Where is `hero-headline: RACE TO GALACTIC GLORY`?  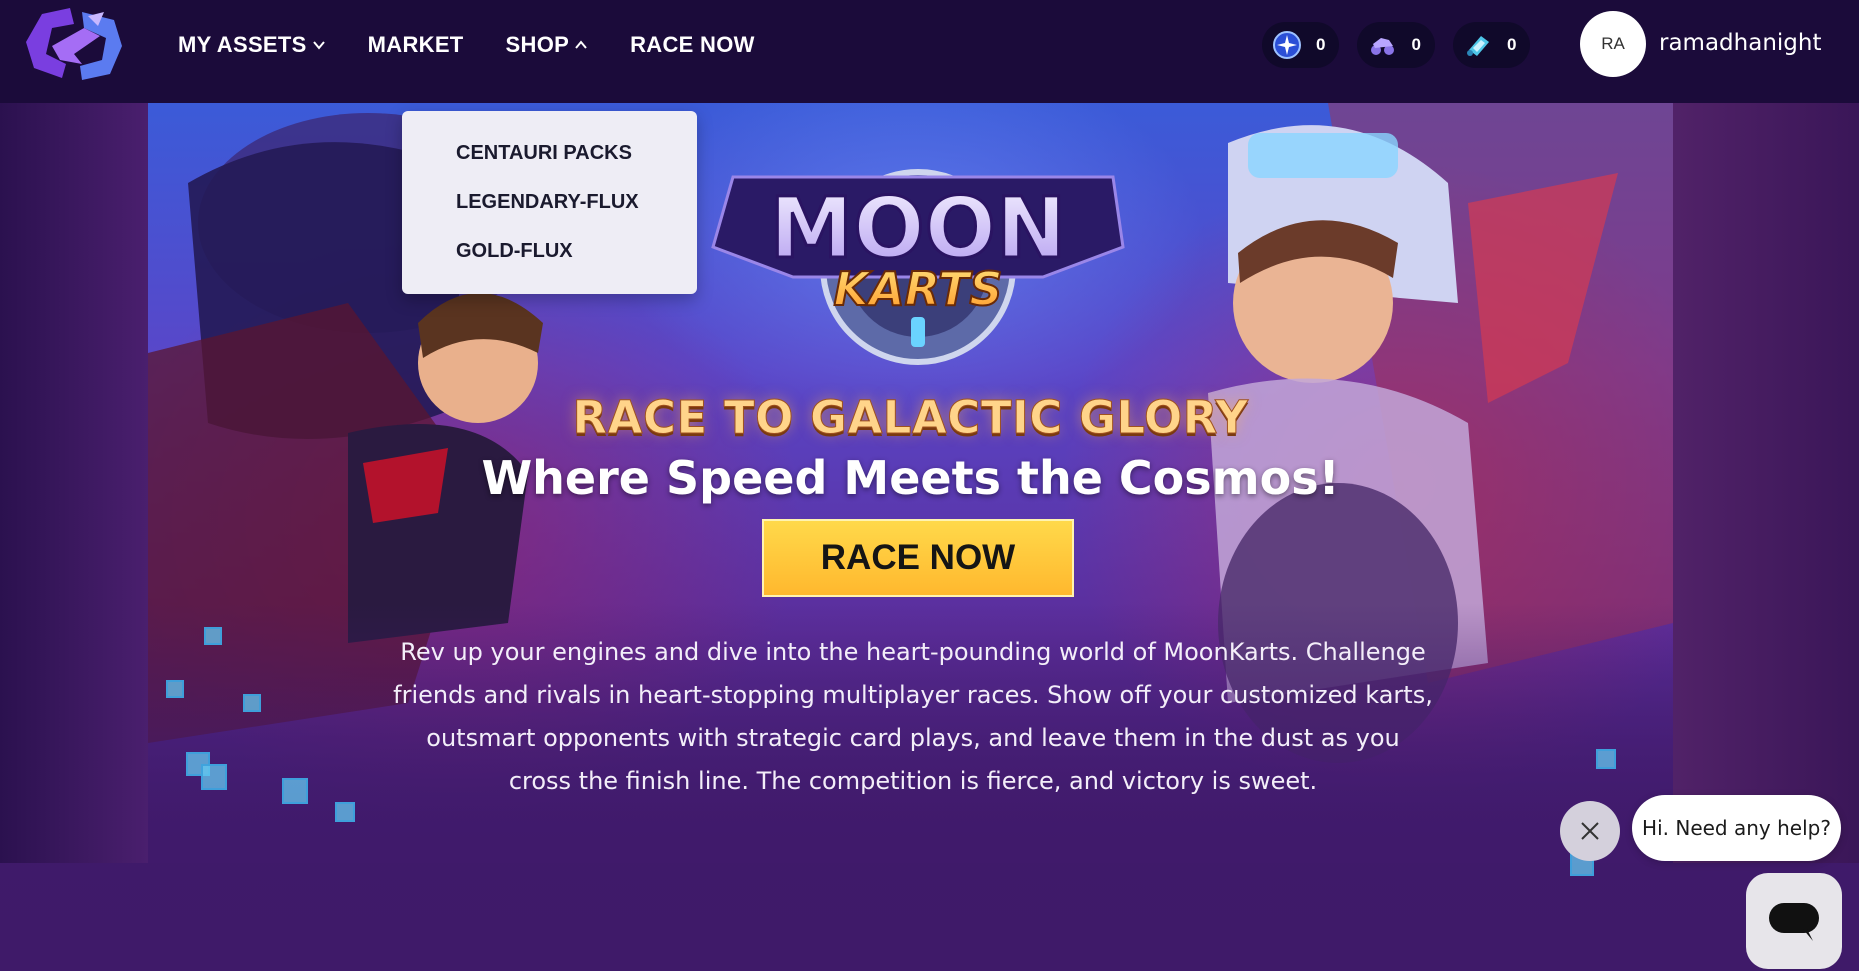
hero-headline: RACE TO GALACTIC GLORY is located at coordinates (910, 418).